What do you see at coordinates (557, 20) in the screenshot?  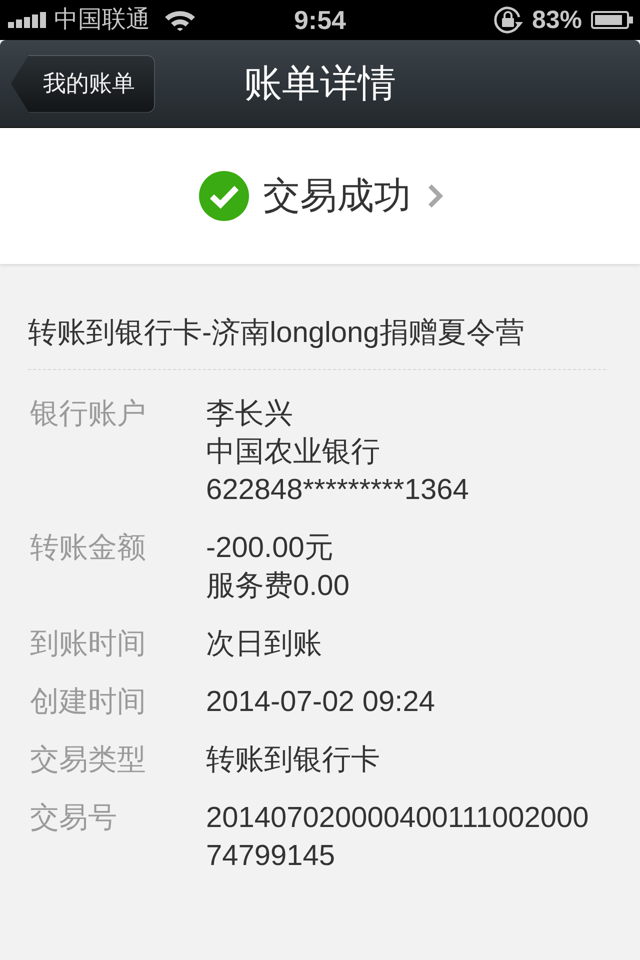 I see `battery-percent: 83%` at bounding box center [557, 20].